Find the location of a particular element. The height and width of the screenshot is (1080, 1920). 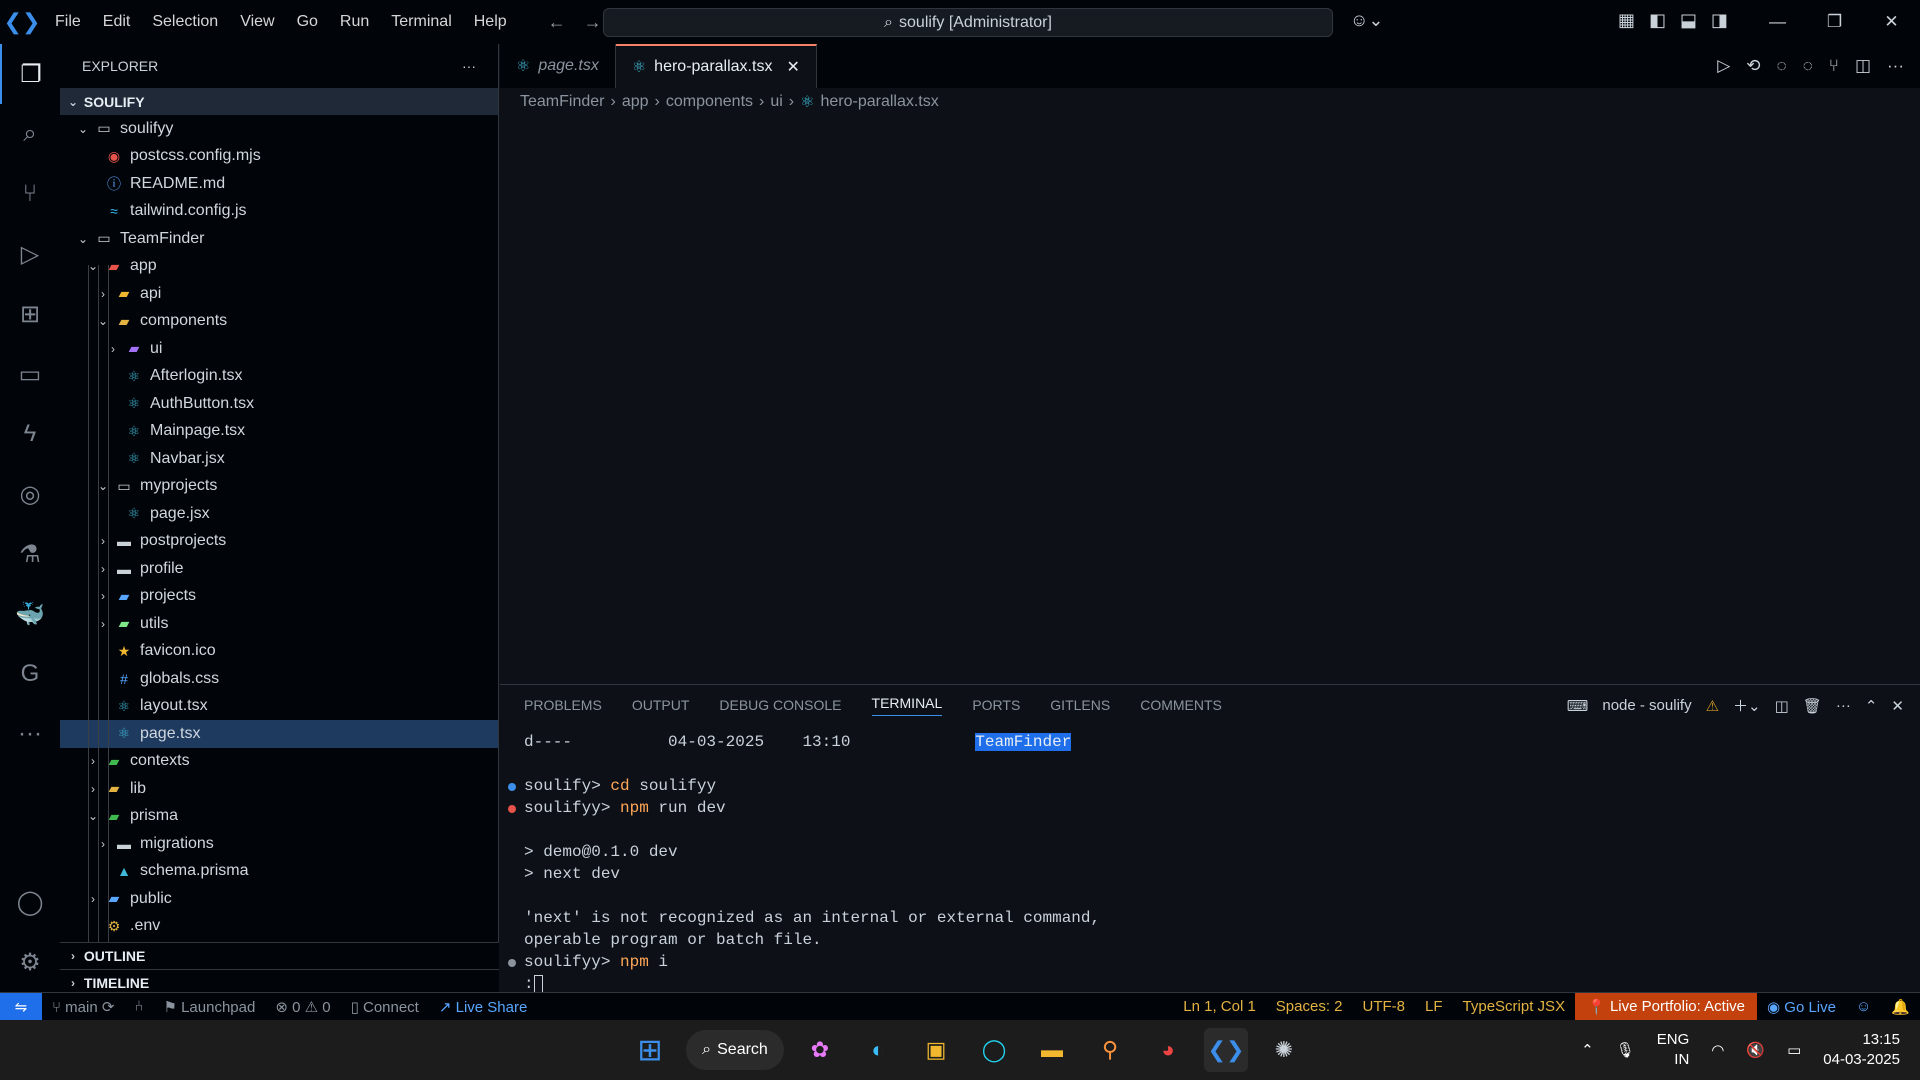

edge-icon: ◐ is located at coordinates (878, 1050).